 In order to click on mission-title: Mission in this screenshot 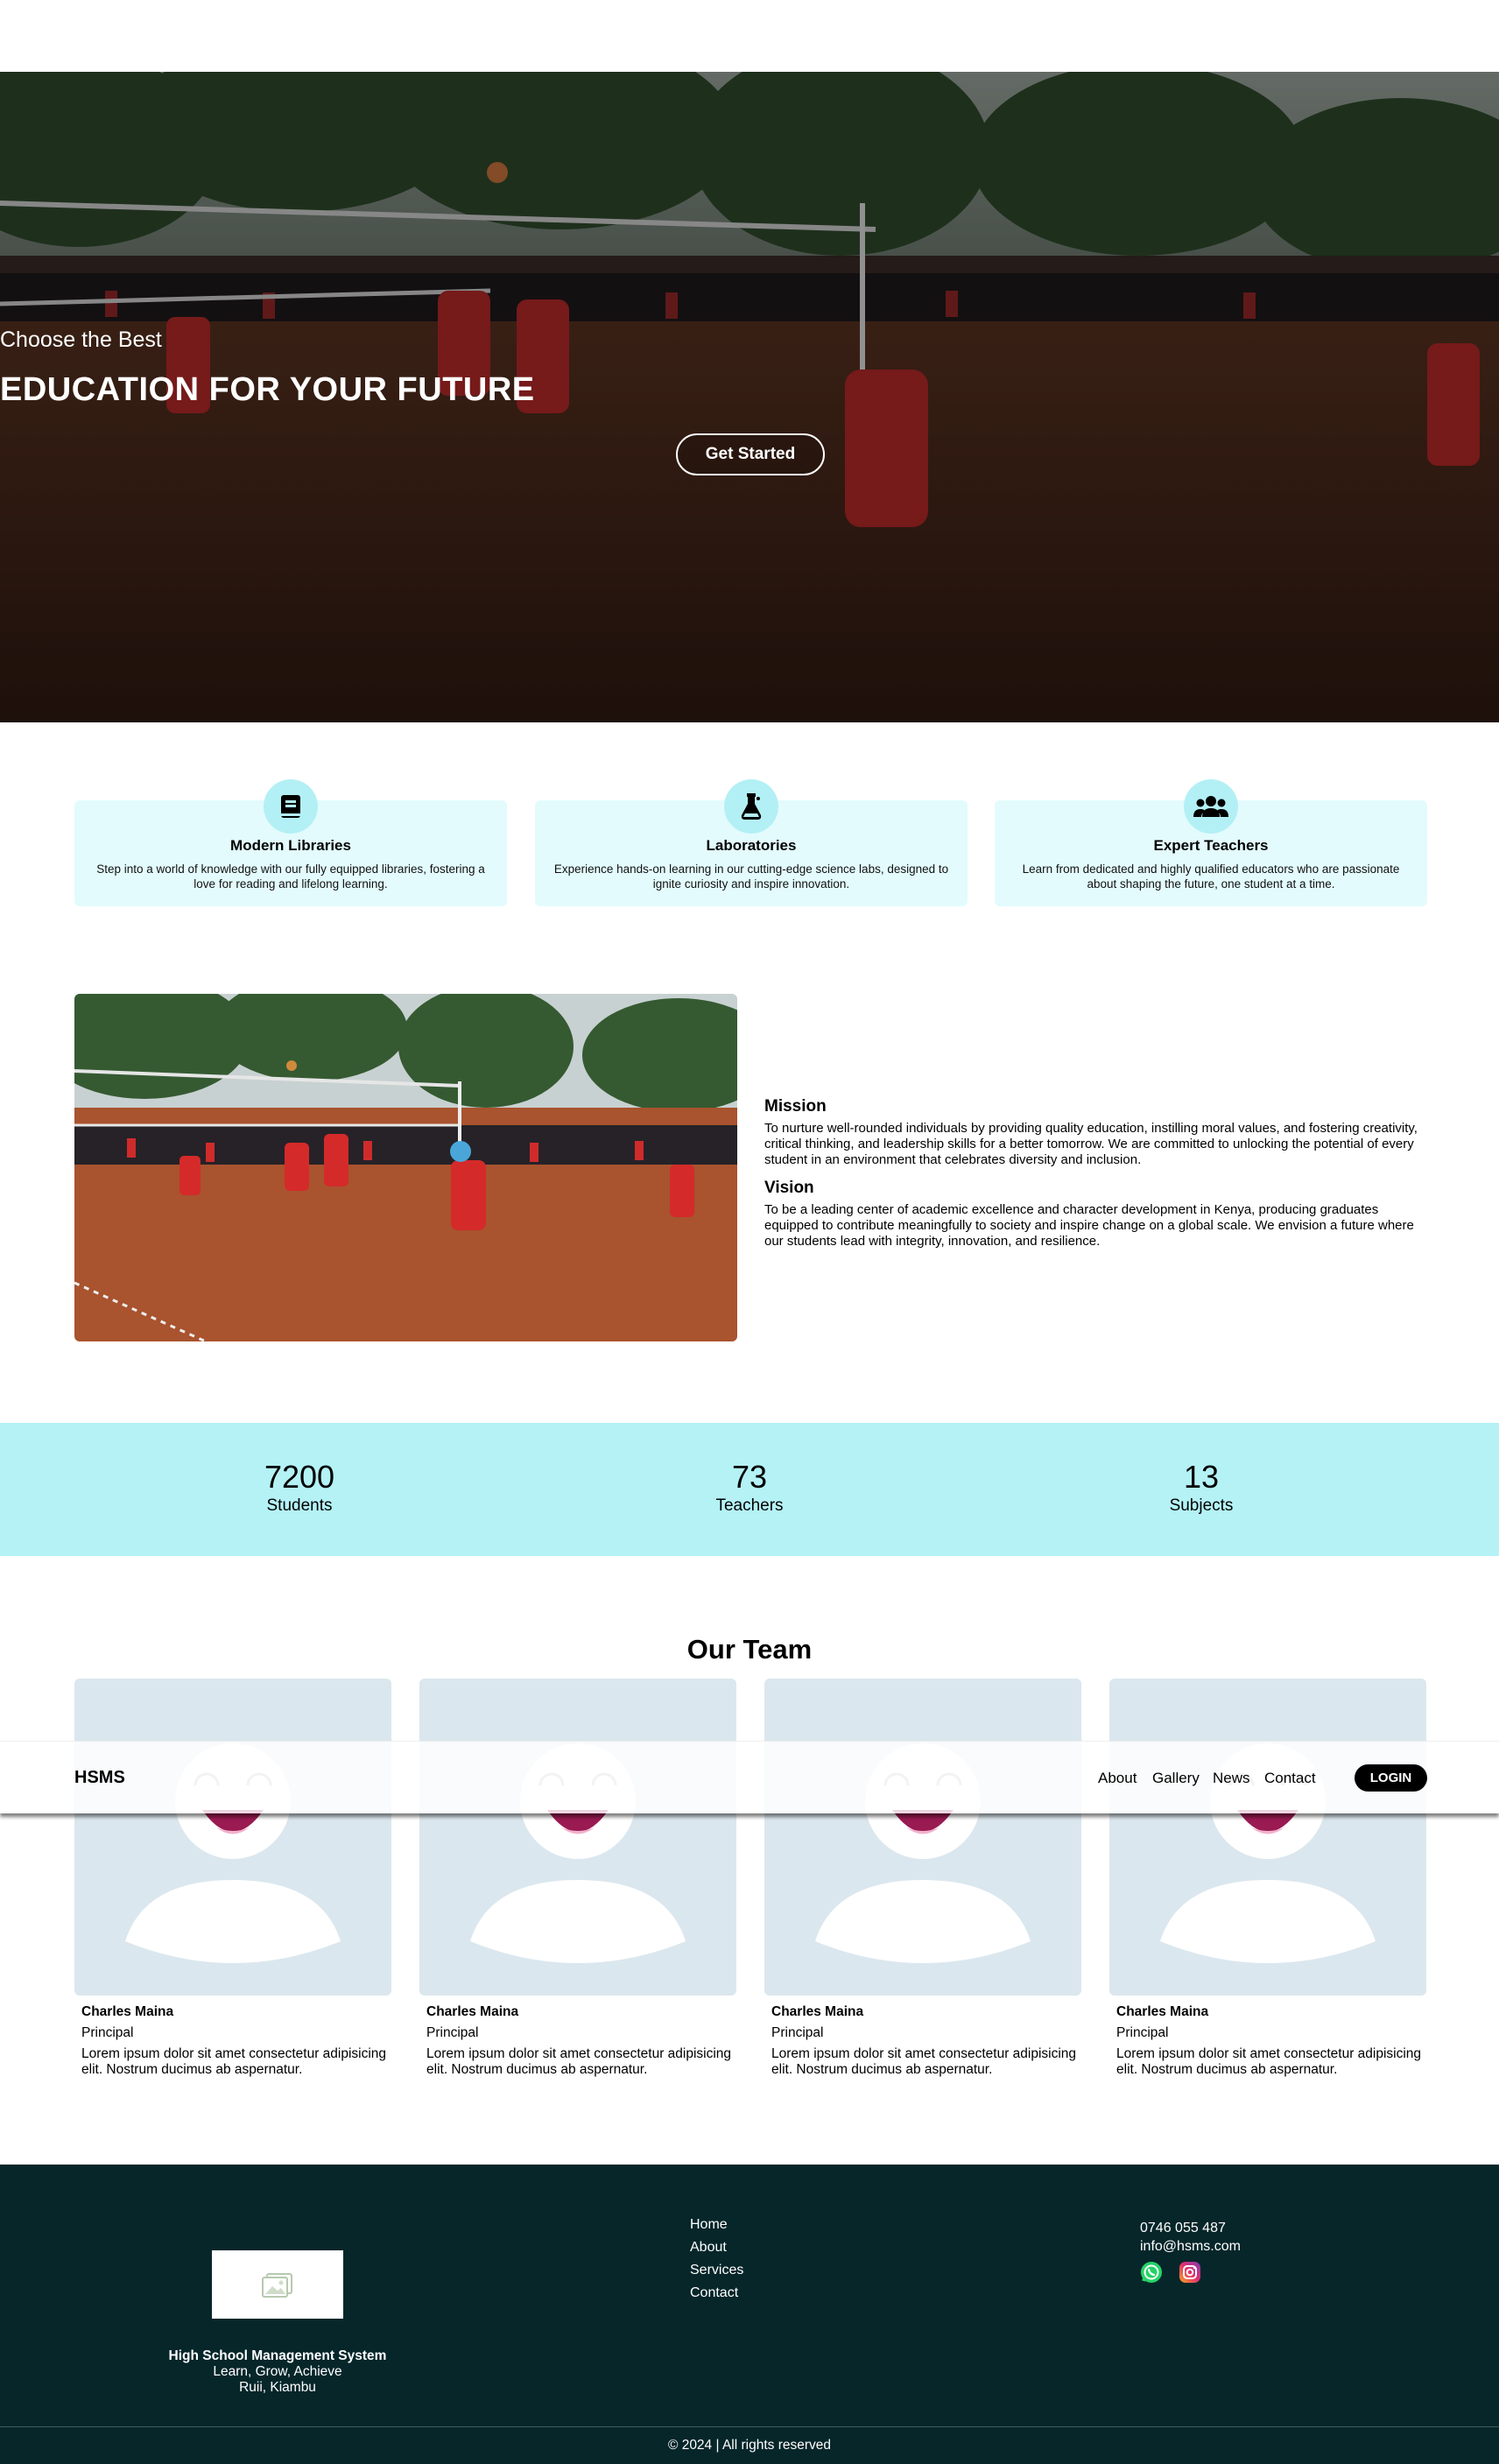, I will do `click(796, 1106)`.